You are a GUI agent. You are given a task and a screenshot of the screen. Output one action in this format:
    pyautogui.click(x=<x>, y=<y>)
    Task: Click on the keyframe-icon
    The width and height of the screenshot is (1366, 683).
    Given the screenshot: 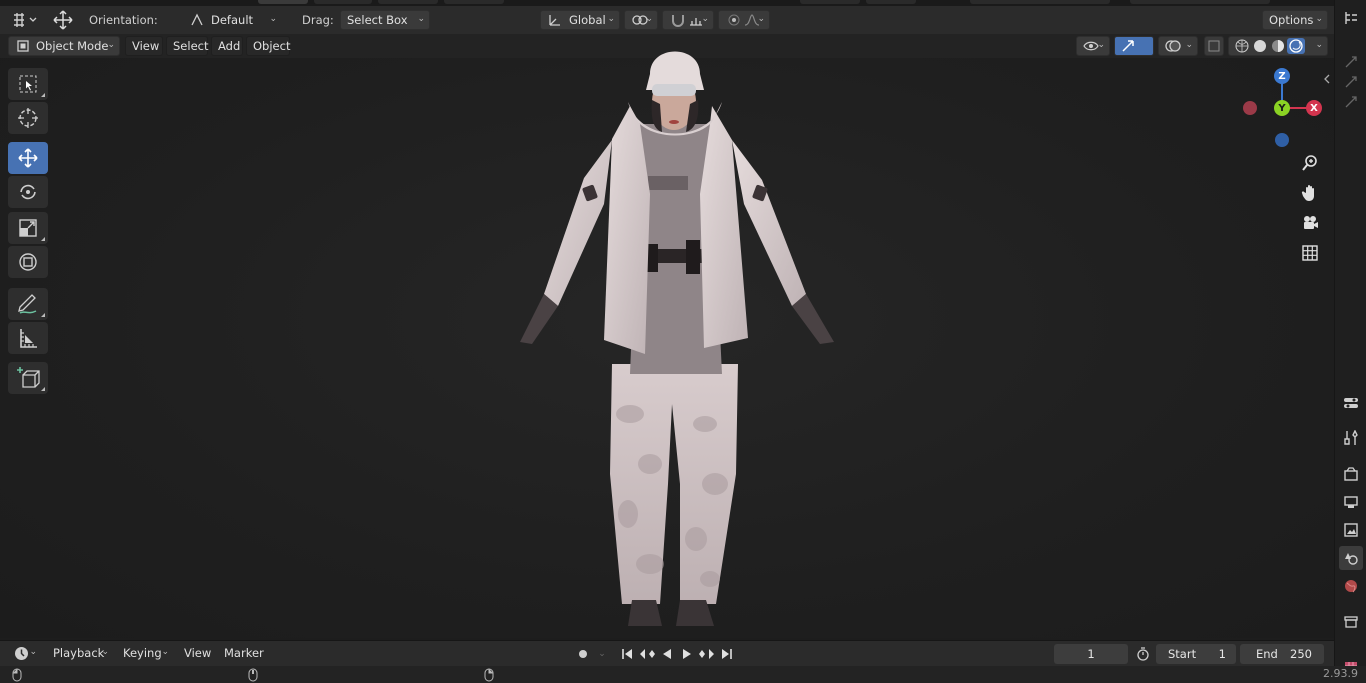 What is the action you would take?
    pyautogui.click(x=1351, y=102)
    